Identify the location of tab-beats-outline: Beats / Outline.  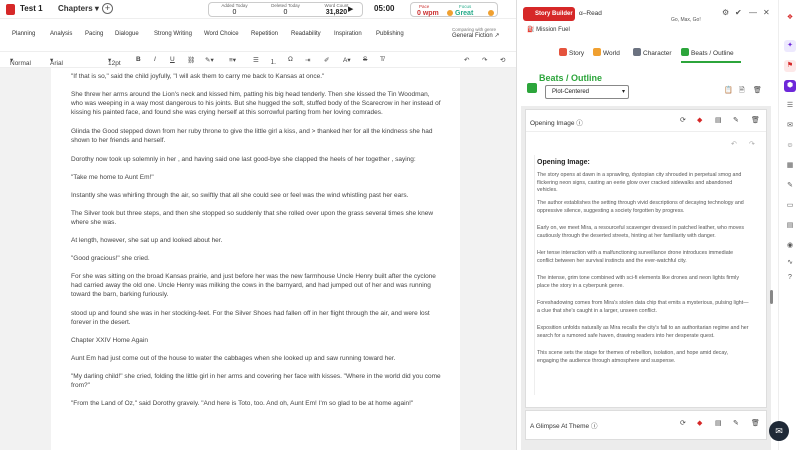
(707, 52).